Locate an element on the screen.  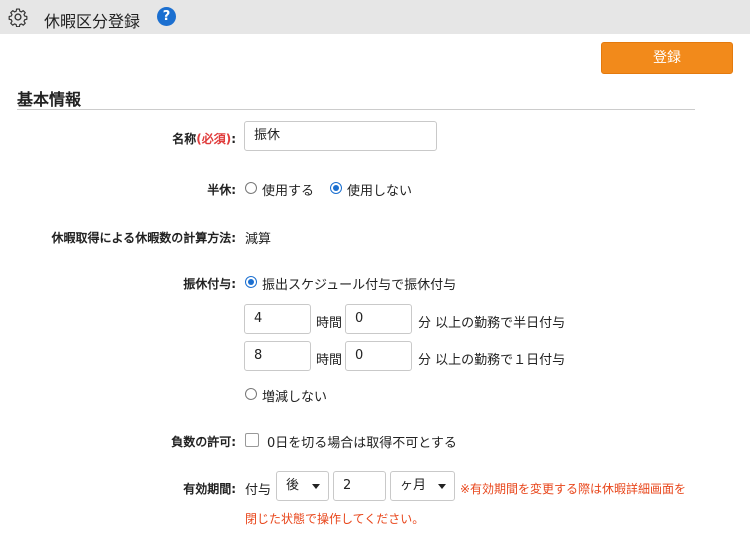
half-minutes-input: 0 is located at coordinates (378, 319).